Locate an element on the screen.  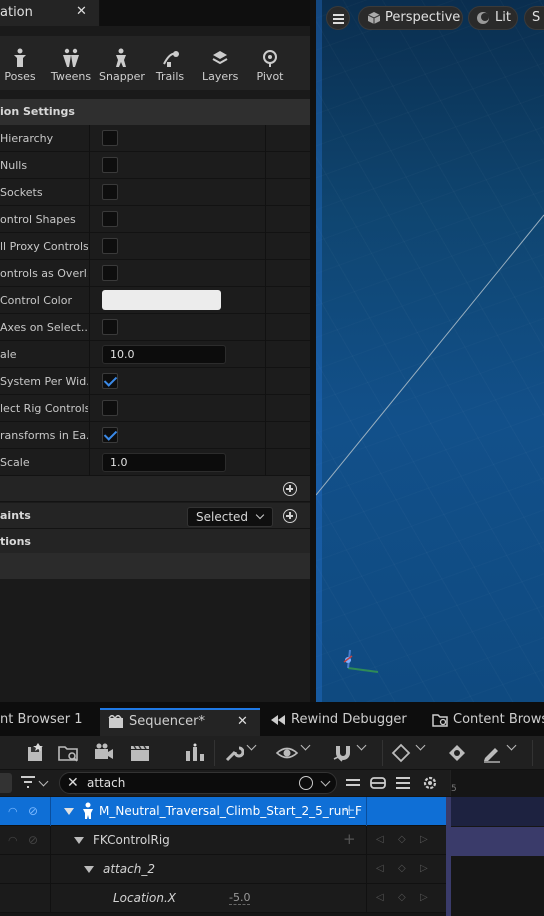
filter-icon is located at coordinates (28, 785).